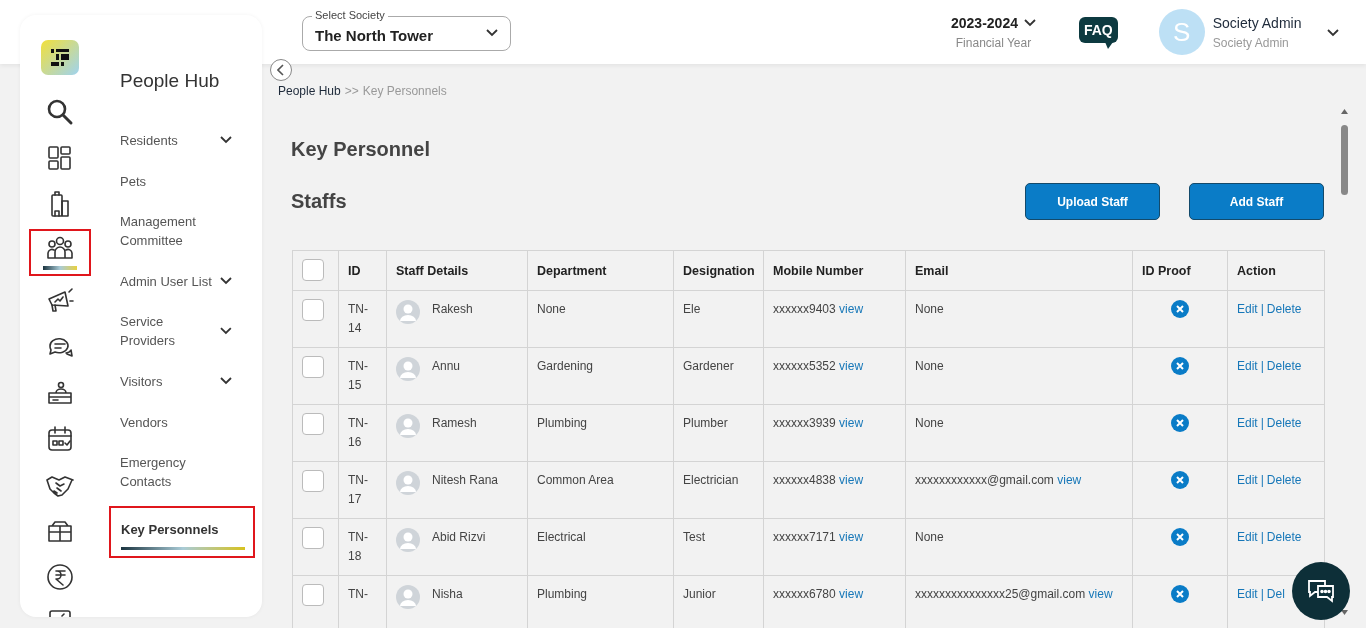  I want to click on sidebar-item: Key Personnels, so click(182, 532).